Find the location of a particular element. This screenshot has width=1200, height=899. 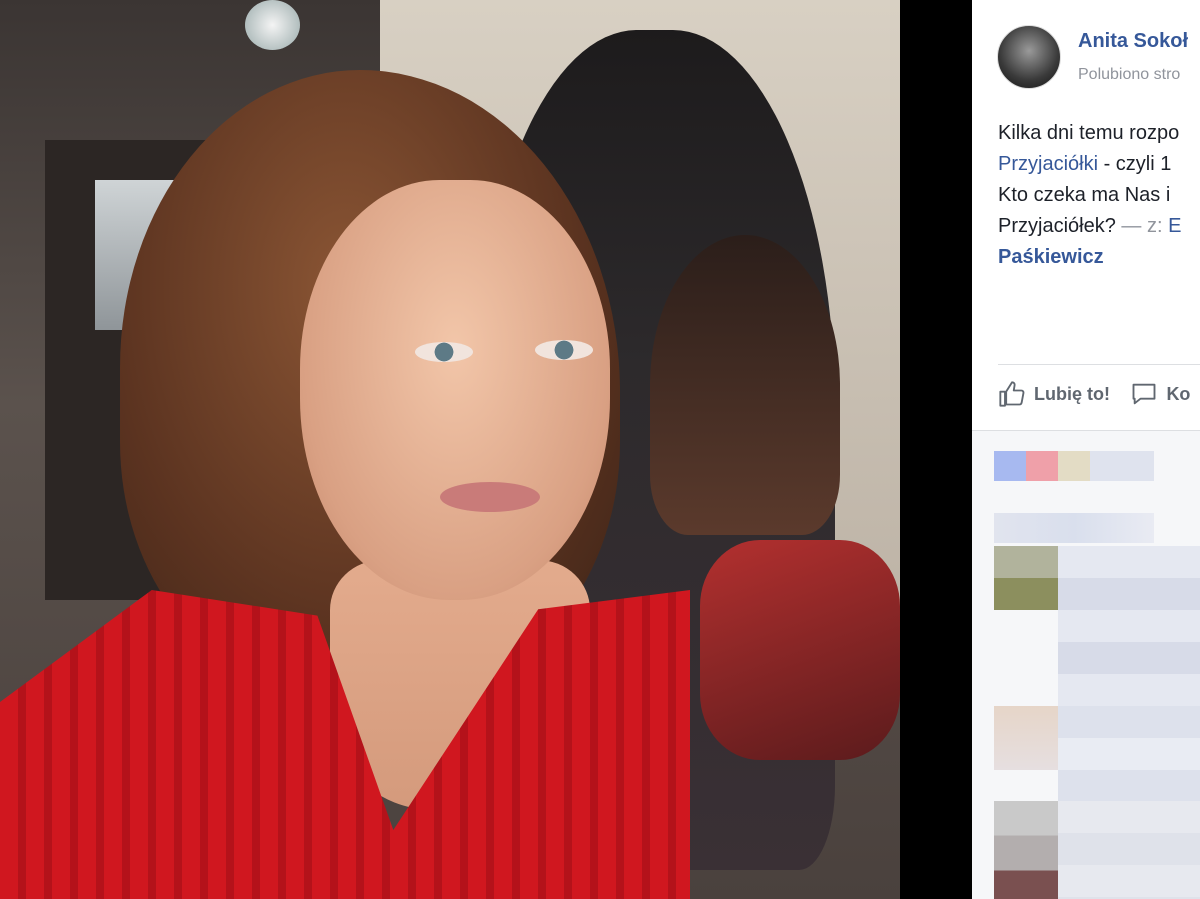

post-text-line-2-rest: - czyli 1 is located at coordinates (1135, 164).